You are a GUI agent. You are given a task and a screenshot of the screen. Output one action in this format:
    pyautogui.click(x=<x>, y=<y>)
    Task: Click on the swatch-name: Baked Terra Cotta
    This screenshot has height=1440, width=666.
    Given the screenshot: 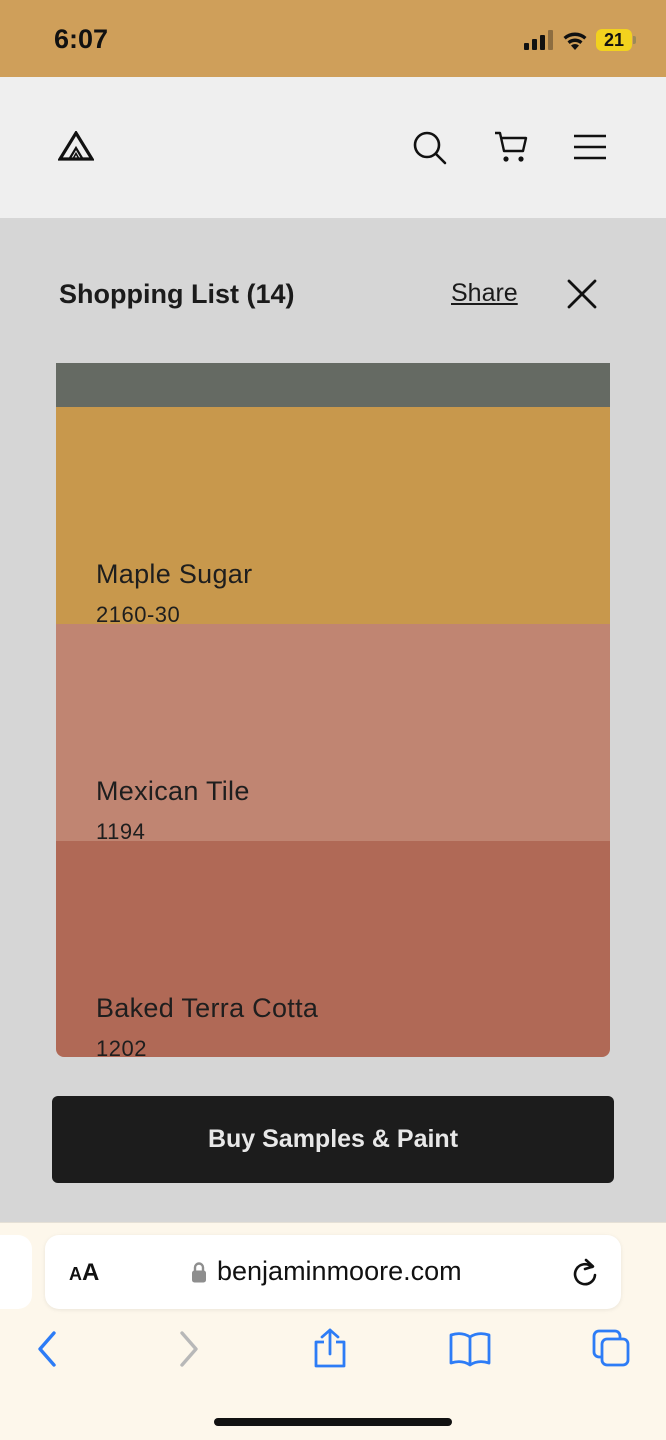 What is the action you would take?
    pyautogui.click(x=207, y=1008)
    